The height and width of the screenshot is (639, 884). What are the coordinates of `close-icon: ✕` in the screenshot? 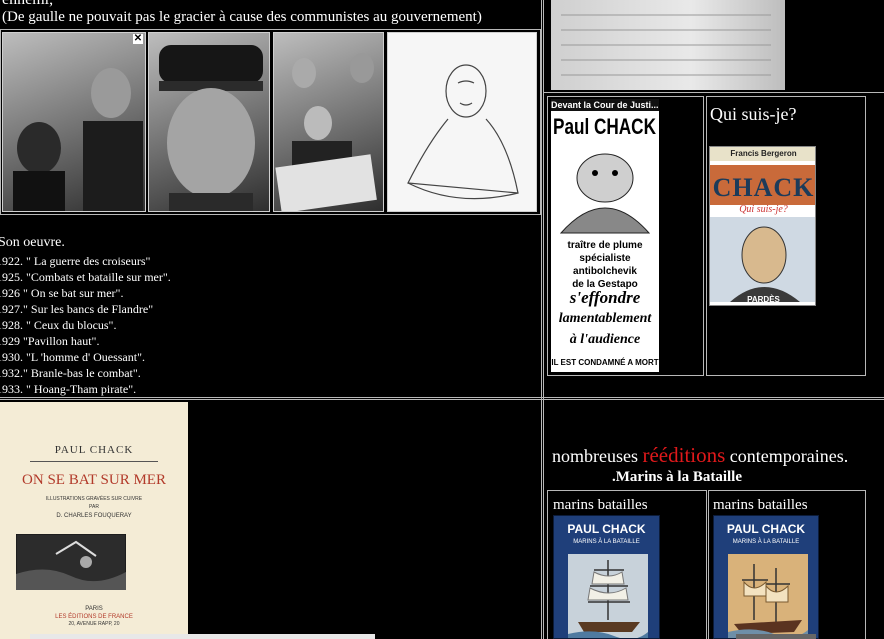 It's located at (138, 39).